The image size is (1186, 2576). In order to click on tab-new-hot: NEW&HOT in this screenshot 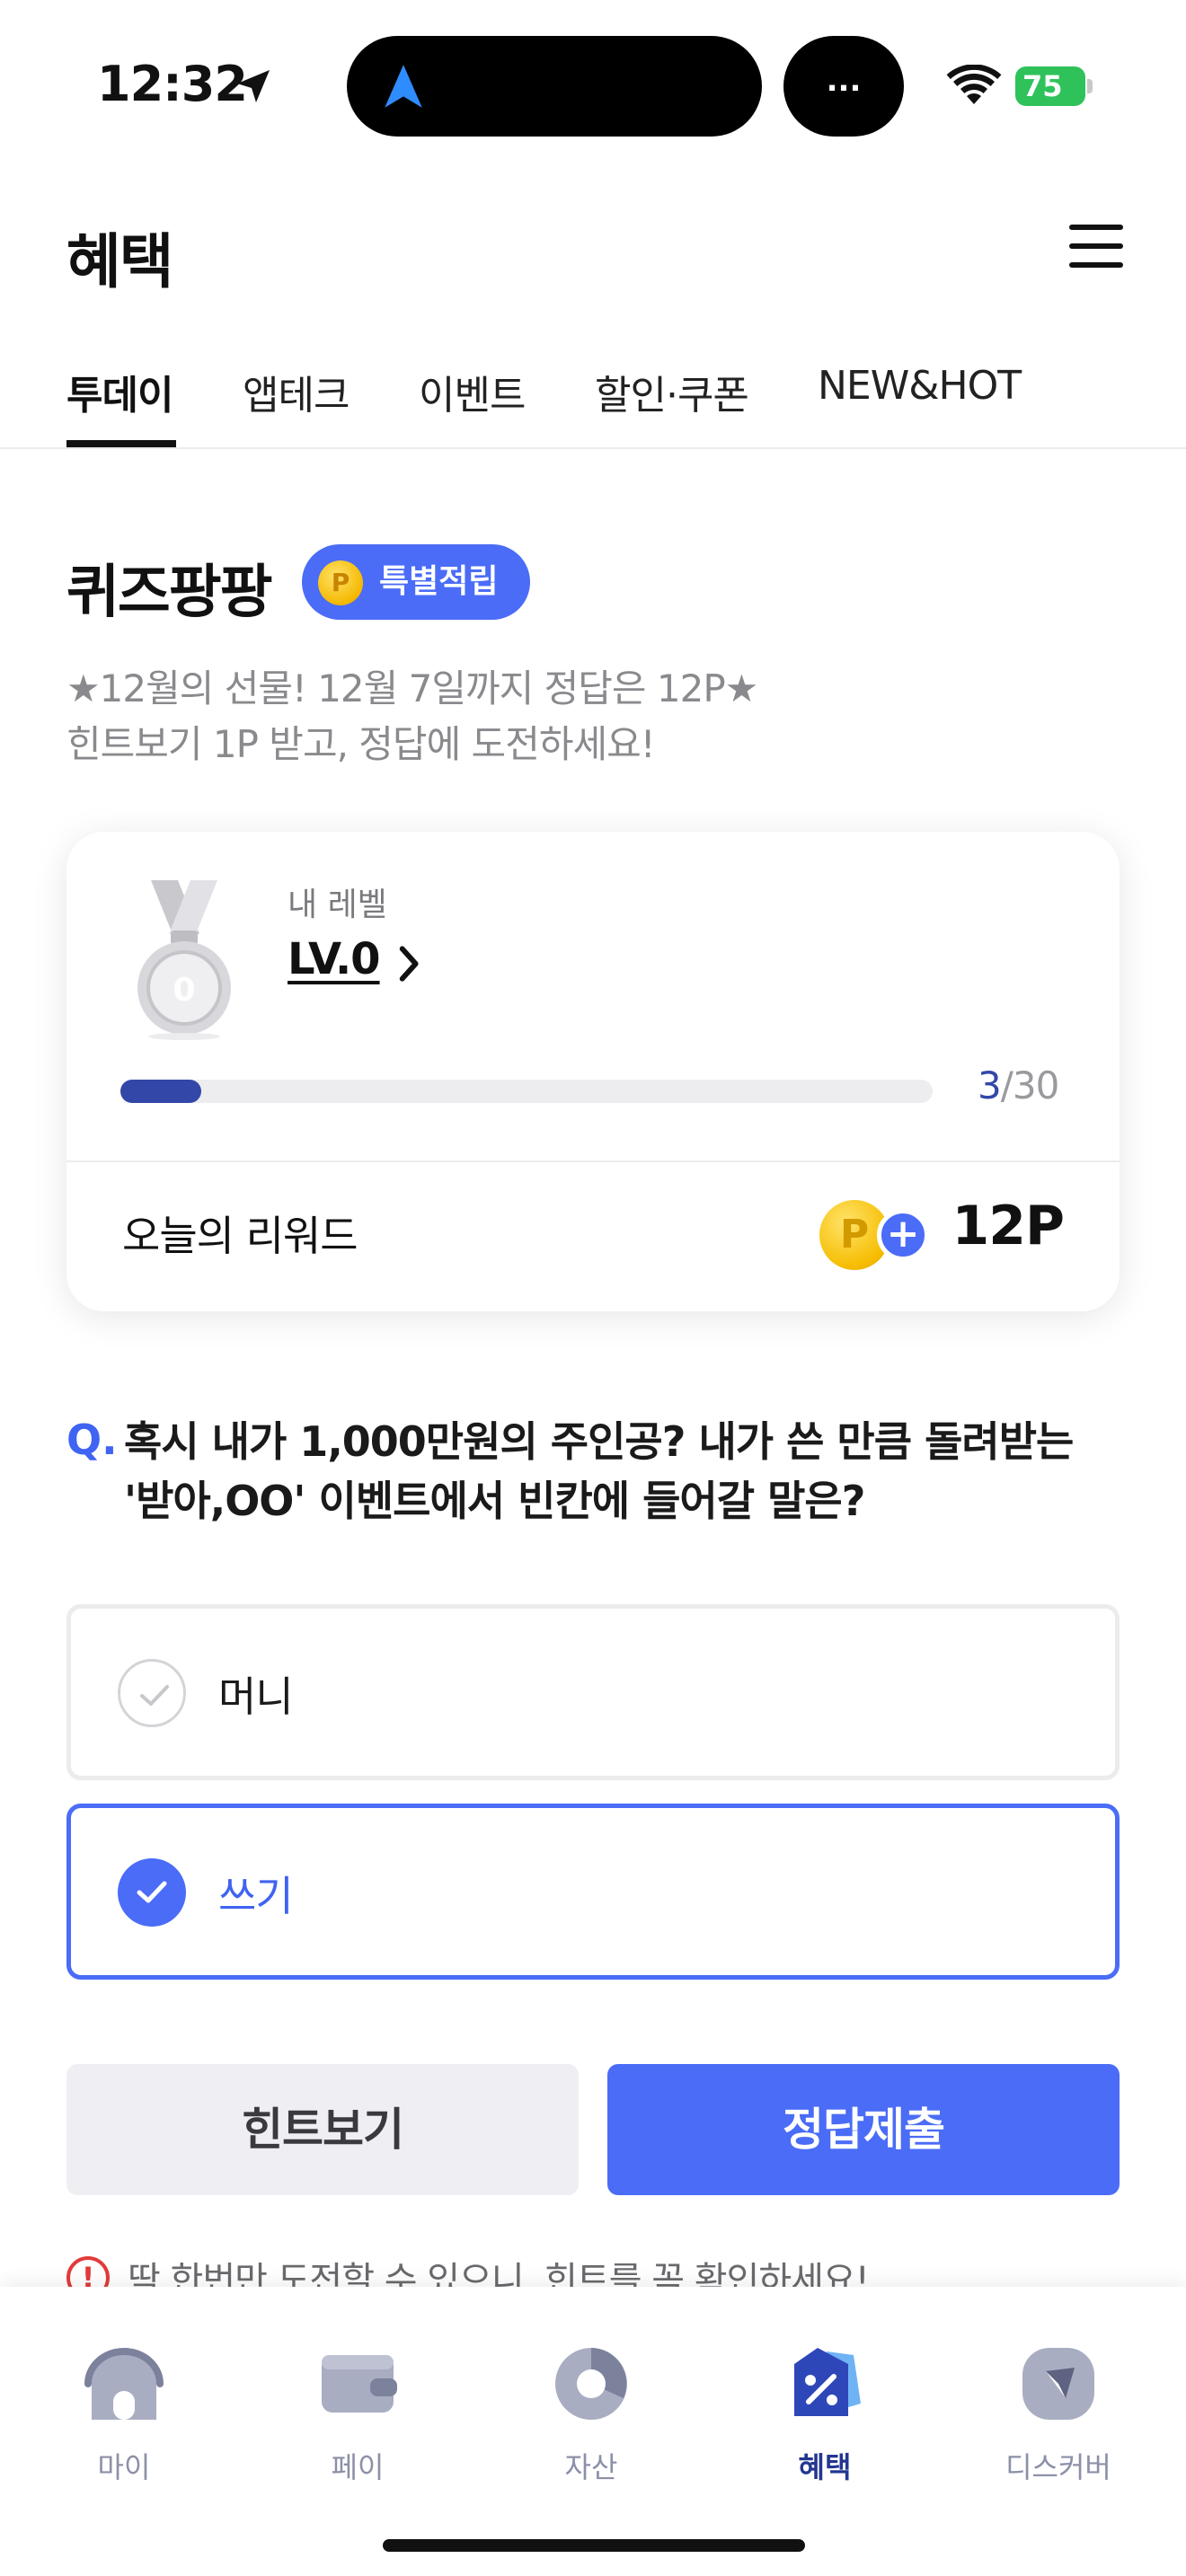, I will do `click(920, 386)`.